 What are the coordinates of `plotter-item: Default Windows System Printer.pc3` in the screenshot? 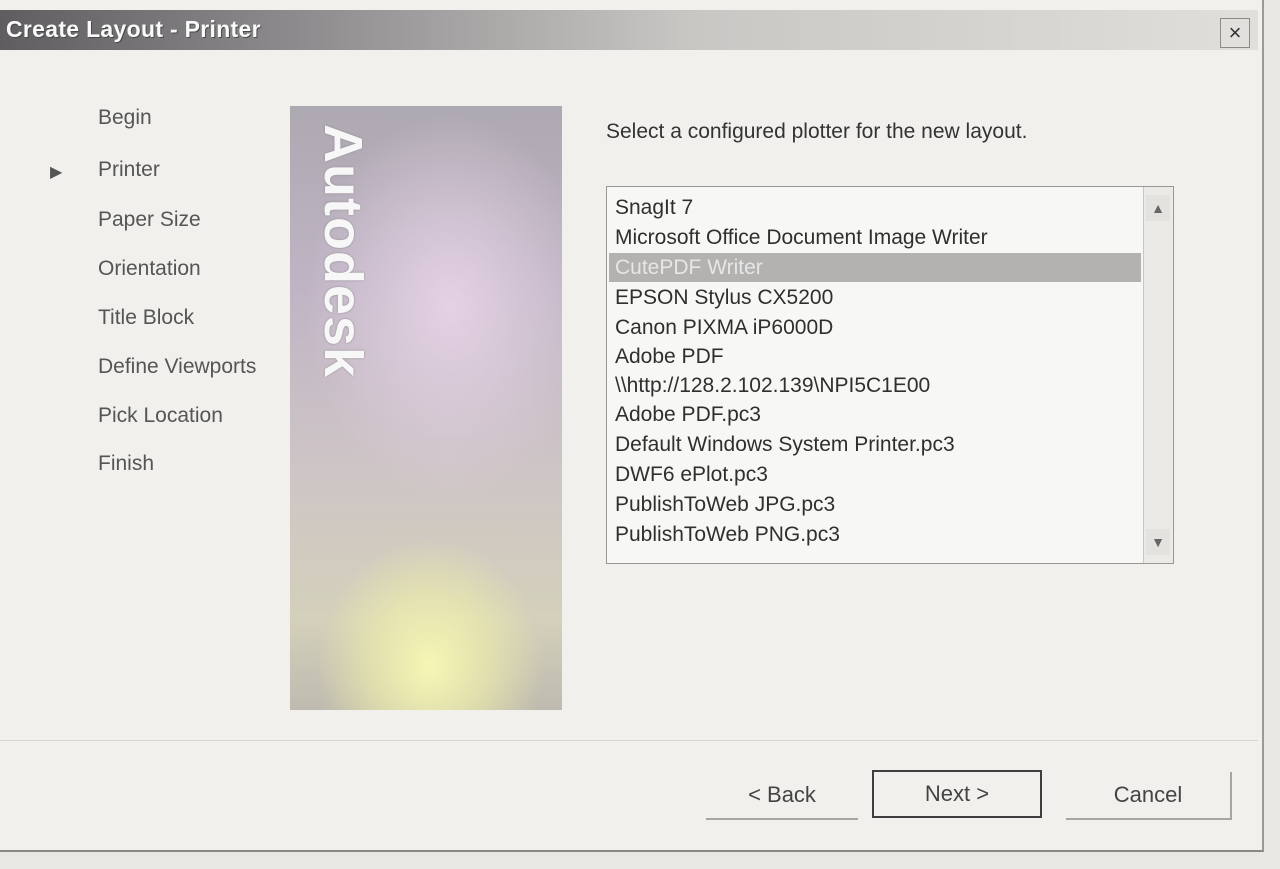 It's located at (785, 444).